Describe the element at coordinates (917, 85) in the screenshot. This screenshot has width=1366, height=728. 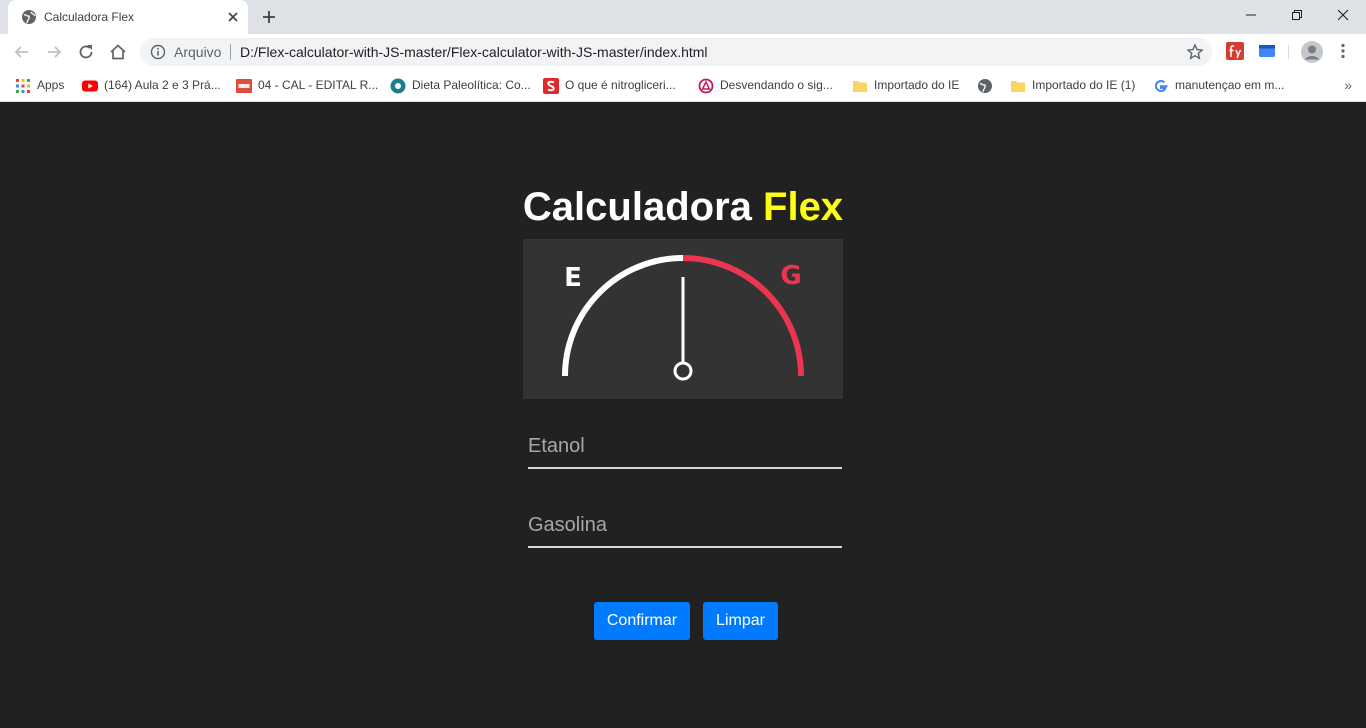
I see `bookmark-label: Importado do IE` at that location.